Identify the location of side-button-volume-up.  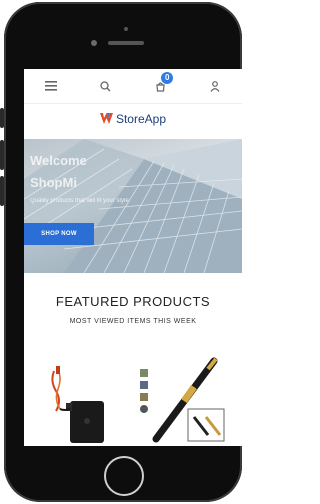
(2, 155).